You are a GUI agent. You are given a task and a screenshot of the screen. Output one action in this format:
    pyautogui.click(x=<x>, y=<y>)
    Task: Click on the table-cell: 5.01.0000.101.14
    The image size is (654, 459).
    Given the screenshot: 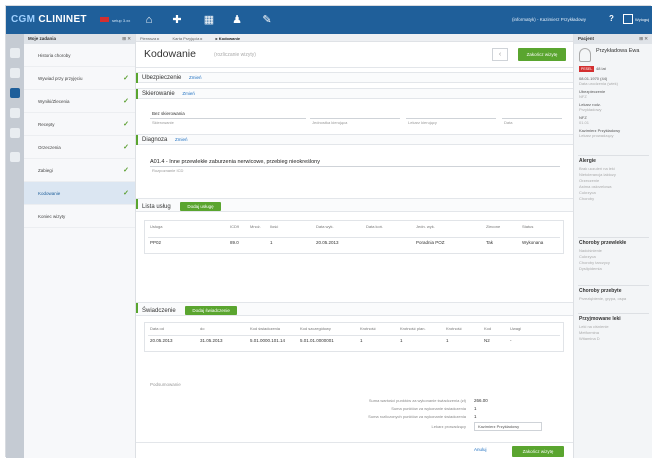 What is the action you would take?
    pyautogui.click(x=267, y=340)
    